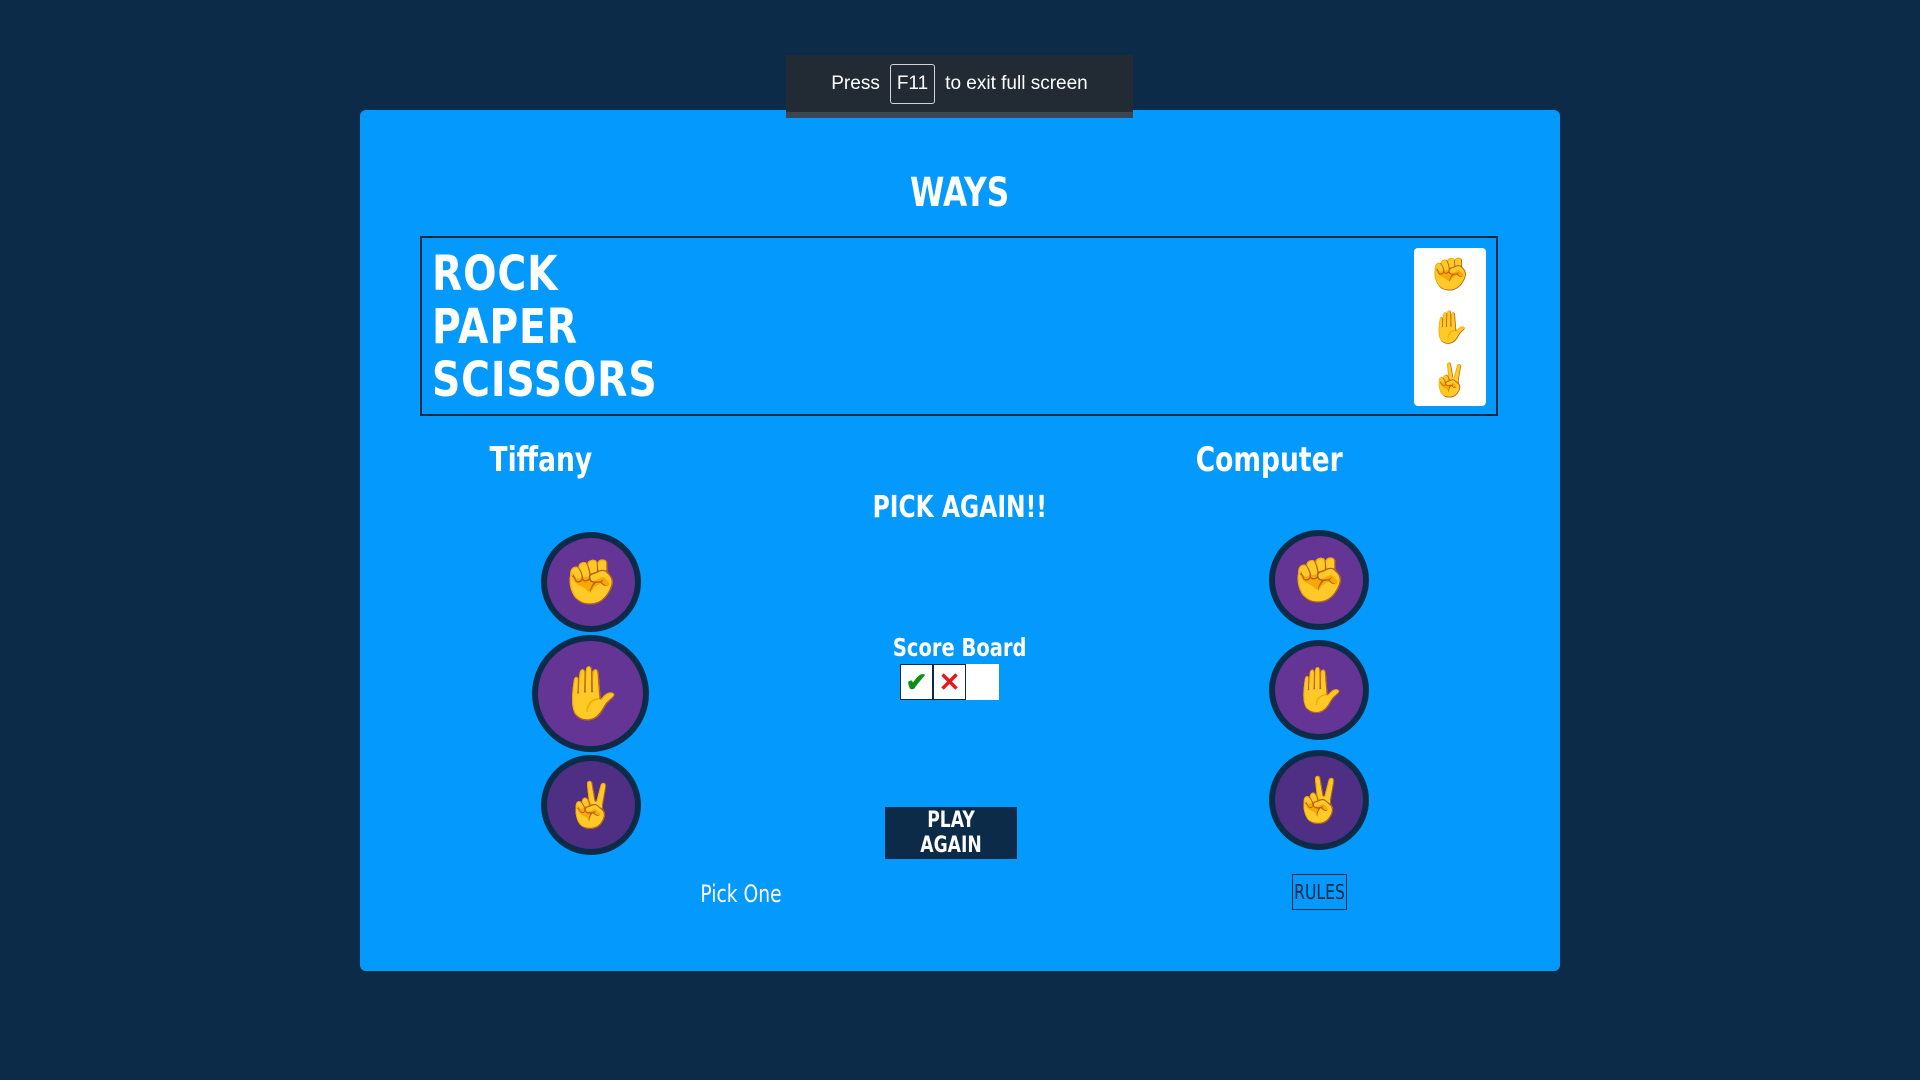 The image size is (1920, 1080). Describe the element at coordinates (1016, 83) in the screenshot. I see `toast-rest-text: to exit full screen` at that location.